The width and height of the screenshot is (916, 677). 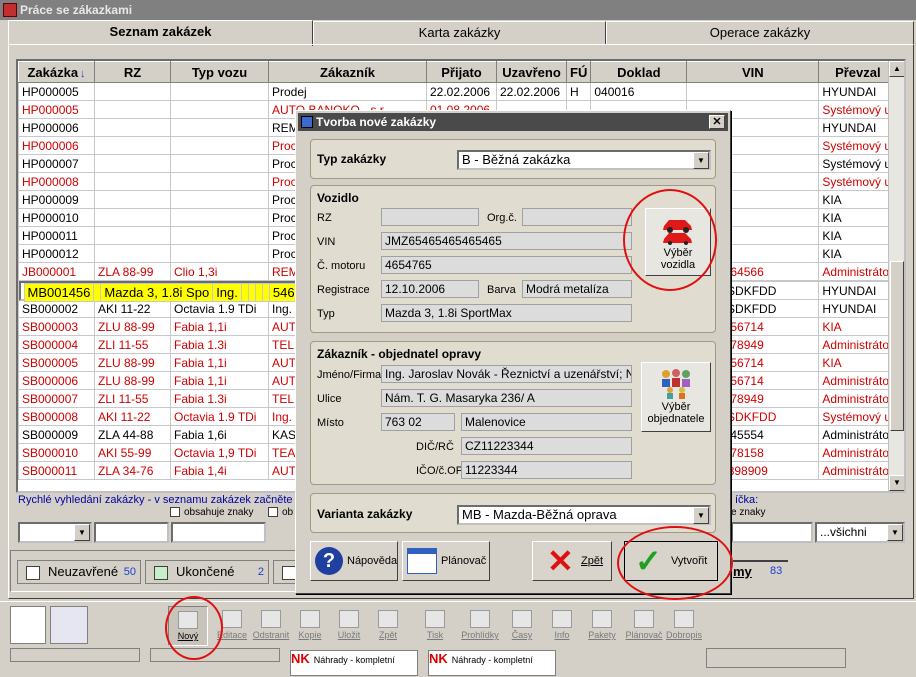 What do you see at coordinates (212, 512) in the screenshot?
I see `contains-checkbox-1: obsahuje znaky` at bounding box center [212, 512].